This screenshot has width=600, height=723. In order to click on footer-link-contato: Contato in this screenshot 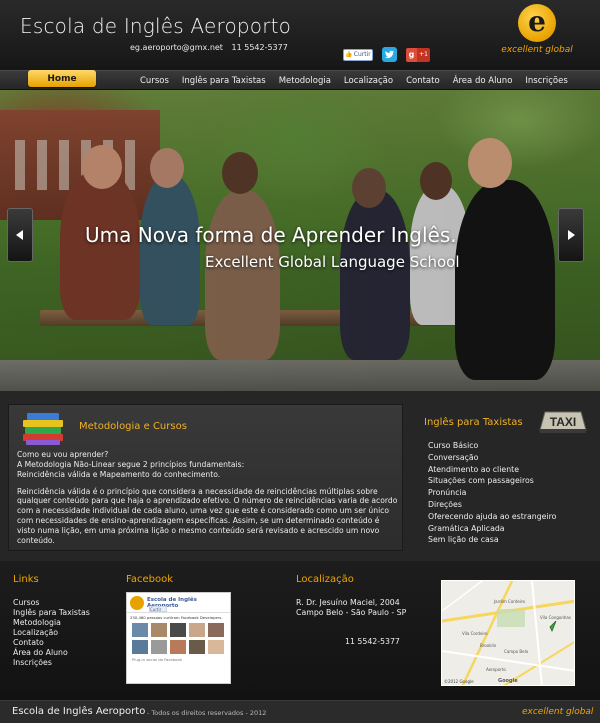, I will do `click(51, 643)`.